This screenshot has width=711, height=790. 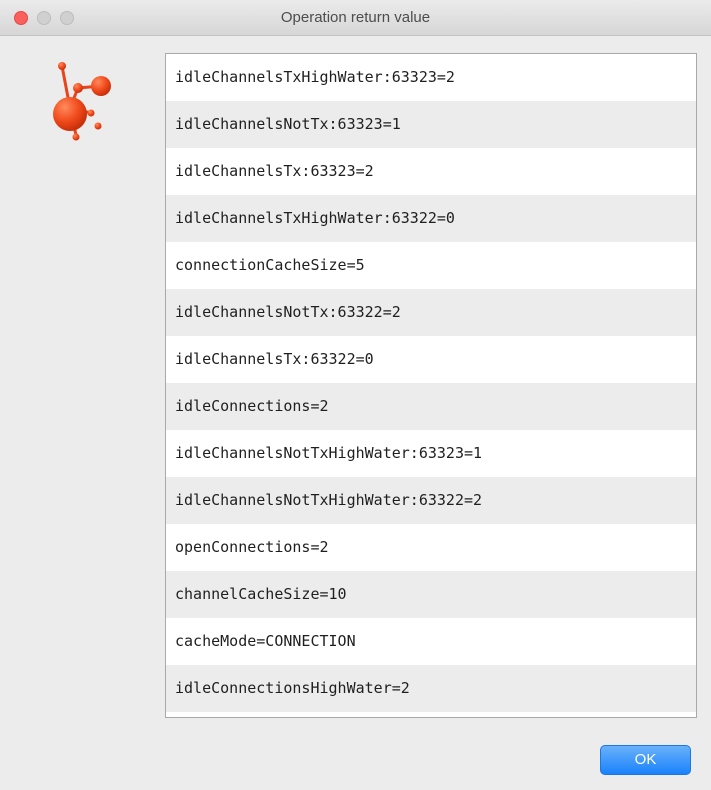 What do you see at coordinates (431, 124) in the screenshot?
I see `list-item: idleChannelsNotTx:63323=1` at bounding box center [431, 124].